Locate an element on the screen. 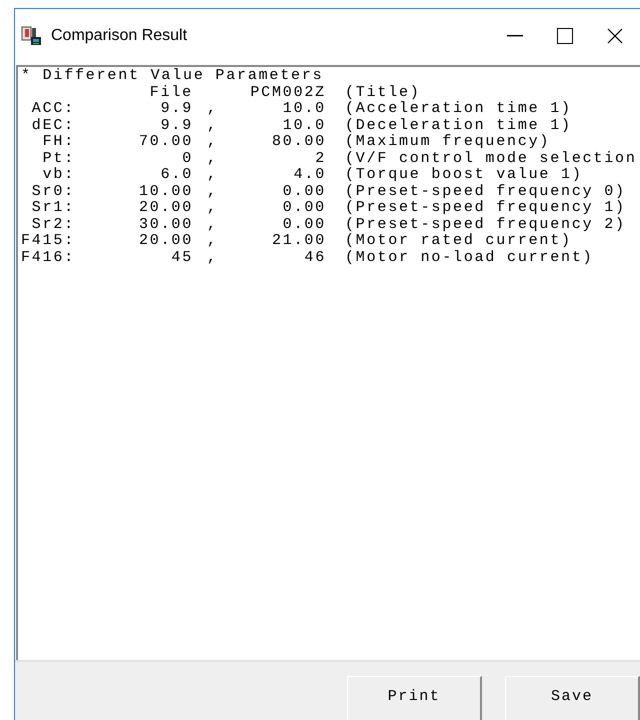 Image resolution: width=640 pixels, height=720 pixels. parameter-description: (Preset-speed frequency 0) is located at coordinates (485, 192).